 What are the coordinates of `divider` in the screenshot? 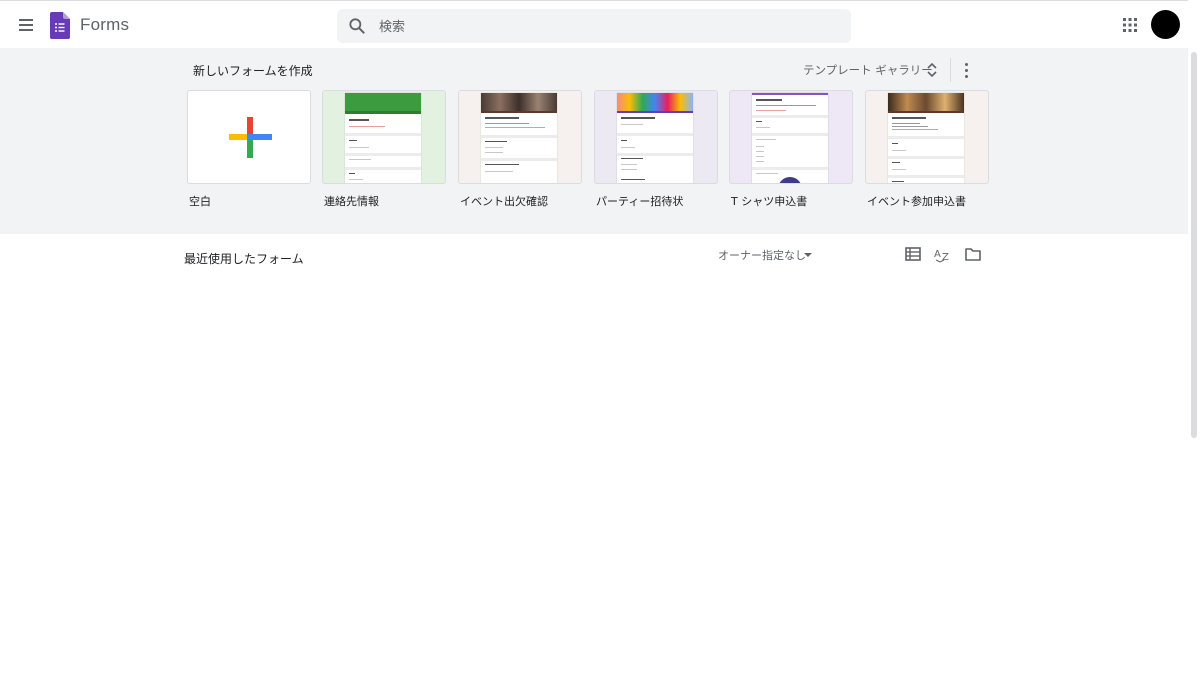 It's located at (950, 70).